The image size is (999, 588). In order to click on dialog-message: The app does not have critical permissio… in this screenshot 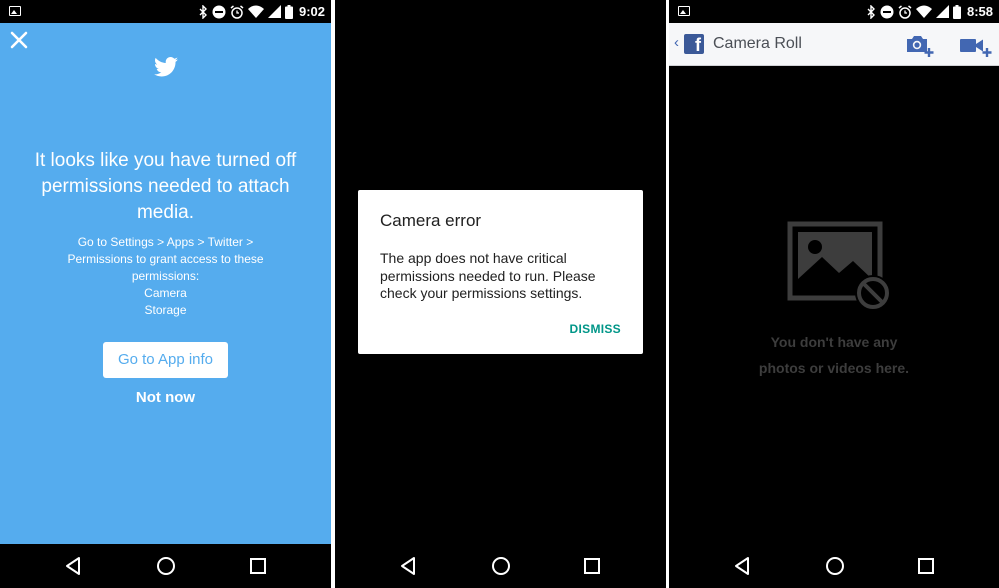, I will do `click(488, 275)`.